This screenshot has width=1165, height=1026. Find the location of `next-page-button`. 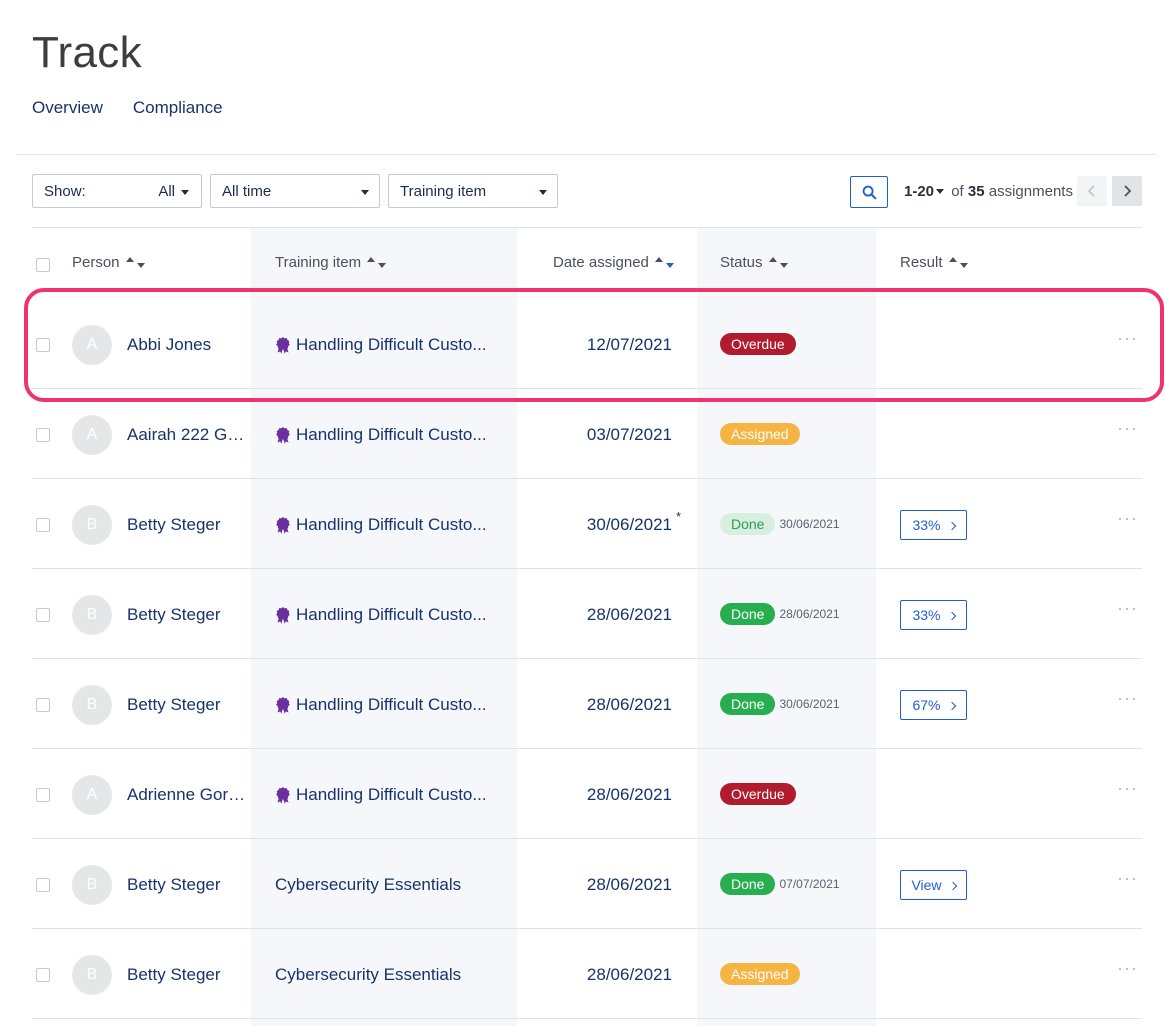

next-page-button is located at coordinates (1127, 191).